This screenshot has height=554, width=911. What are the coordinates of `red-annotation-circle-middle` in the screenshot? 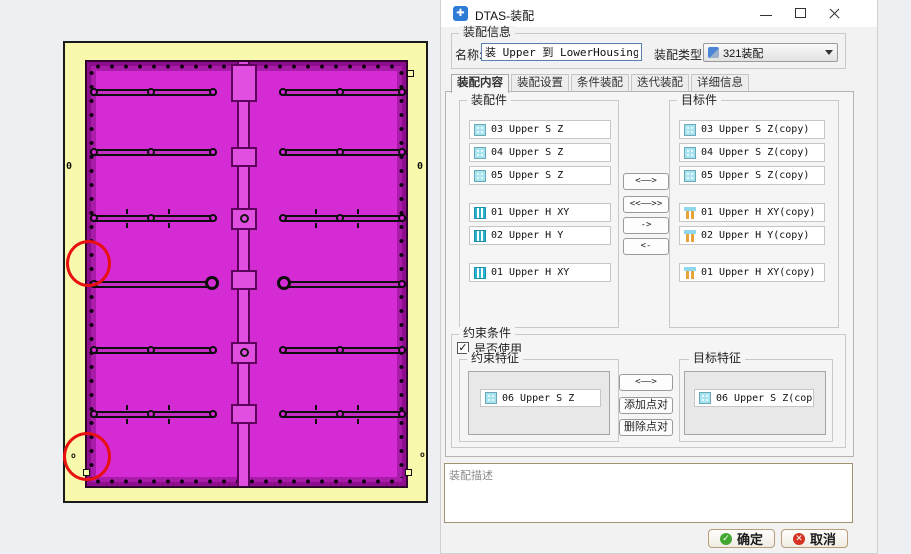 It's located at (88, 263).